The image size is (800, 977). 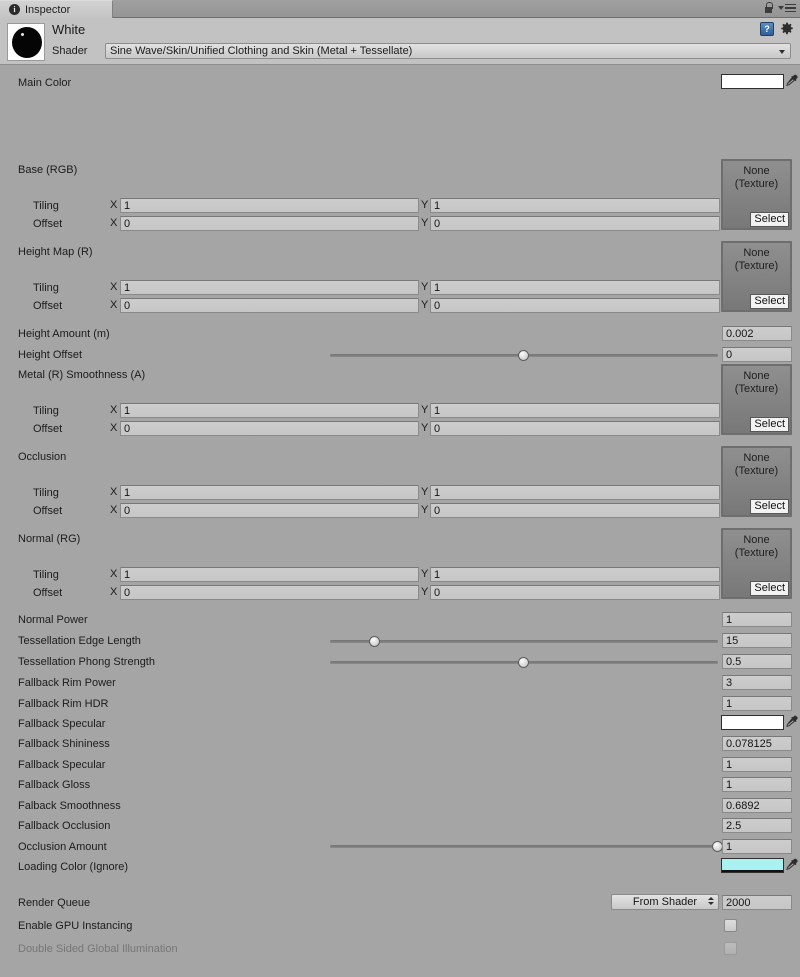 I want to click on offset-y-metal: 0, so click(x=575, y=428).